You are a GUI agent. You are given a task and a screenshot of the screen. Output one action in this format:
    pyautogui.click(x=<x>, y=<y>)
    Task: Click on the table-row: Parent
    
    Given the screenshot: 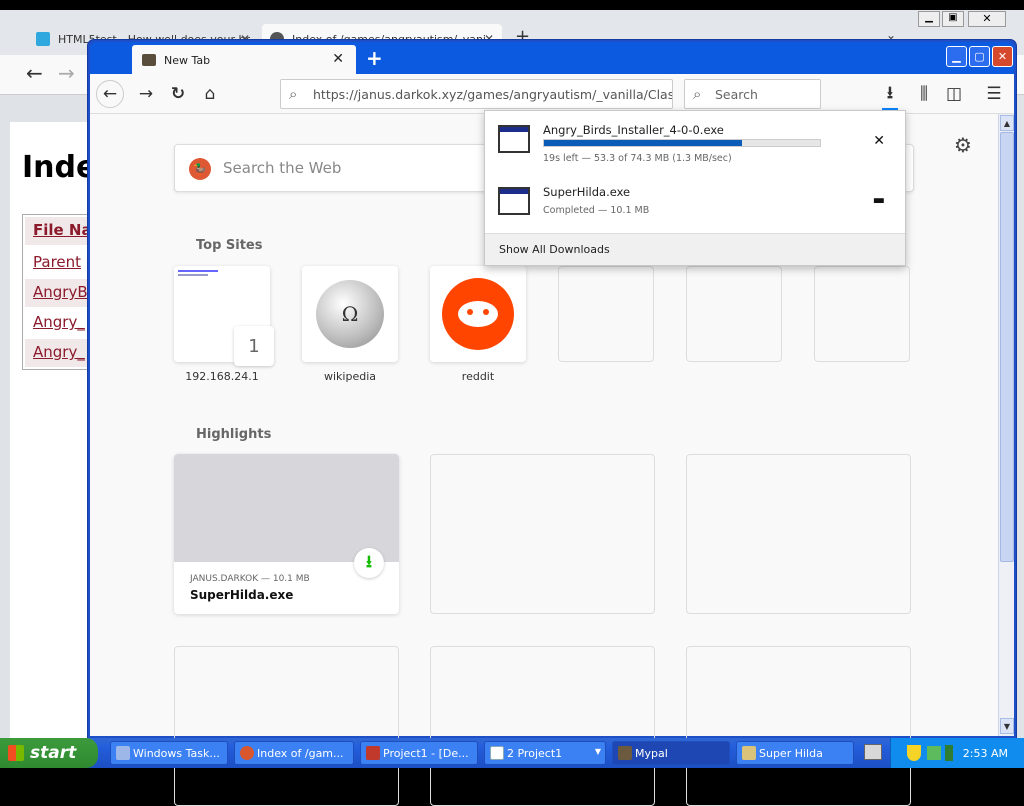 What is the action you would take?
    pyautogui.click(x=57, y=262)
    